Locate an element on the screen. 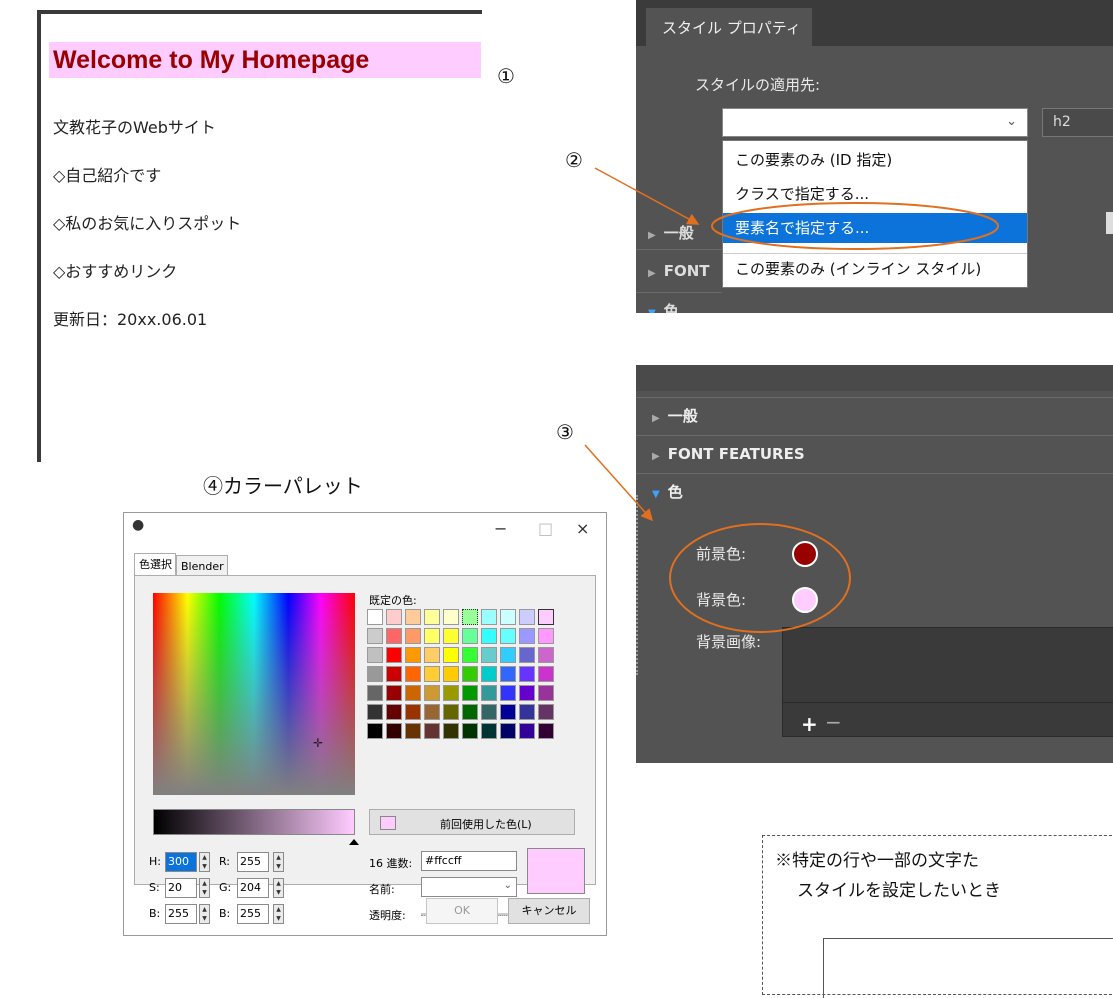 This screenshot has height=998, width=1113. s-label: S: is located at coordinates (154, 887).